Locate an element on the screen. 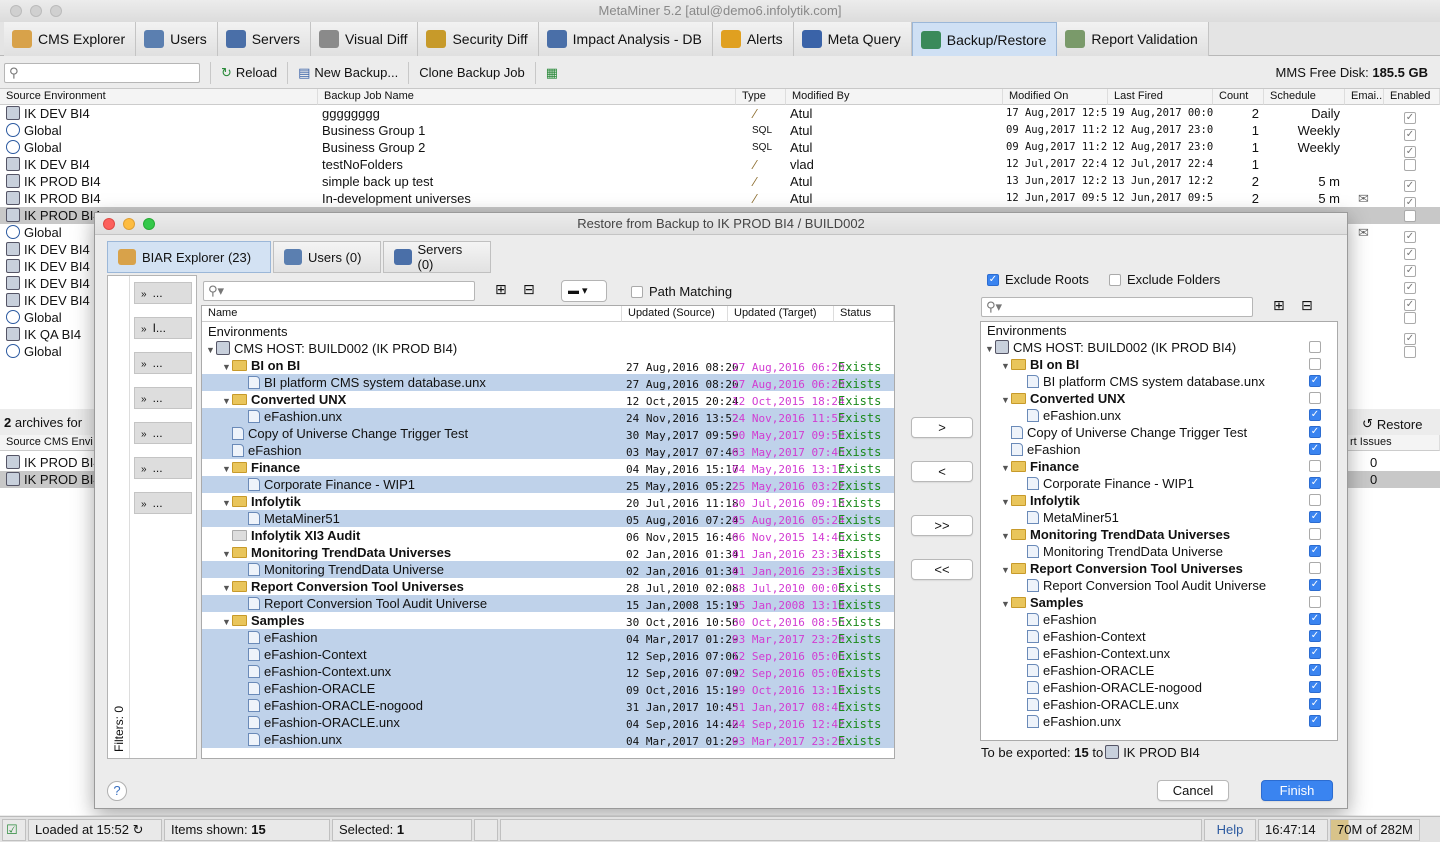  help-button: ? is located at coordinates (117, 791).